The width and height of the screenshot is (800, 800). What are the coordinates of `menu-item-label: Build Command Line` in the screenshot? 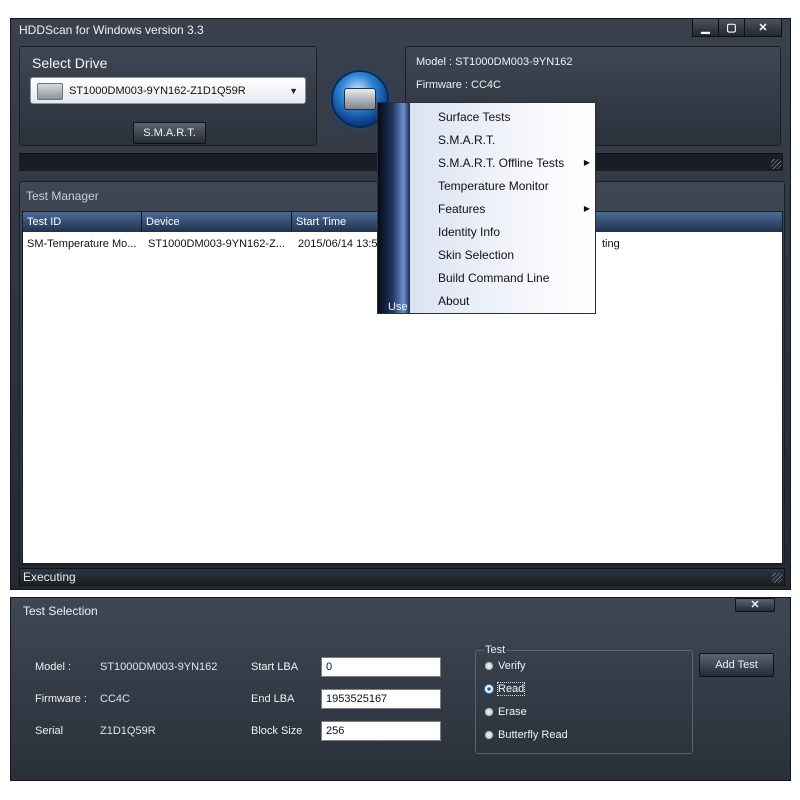 It's located at (494, 278).